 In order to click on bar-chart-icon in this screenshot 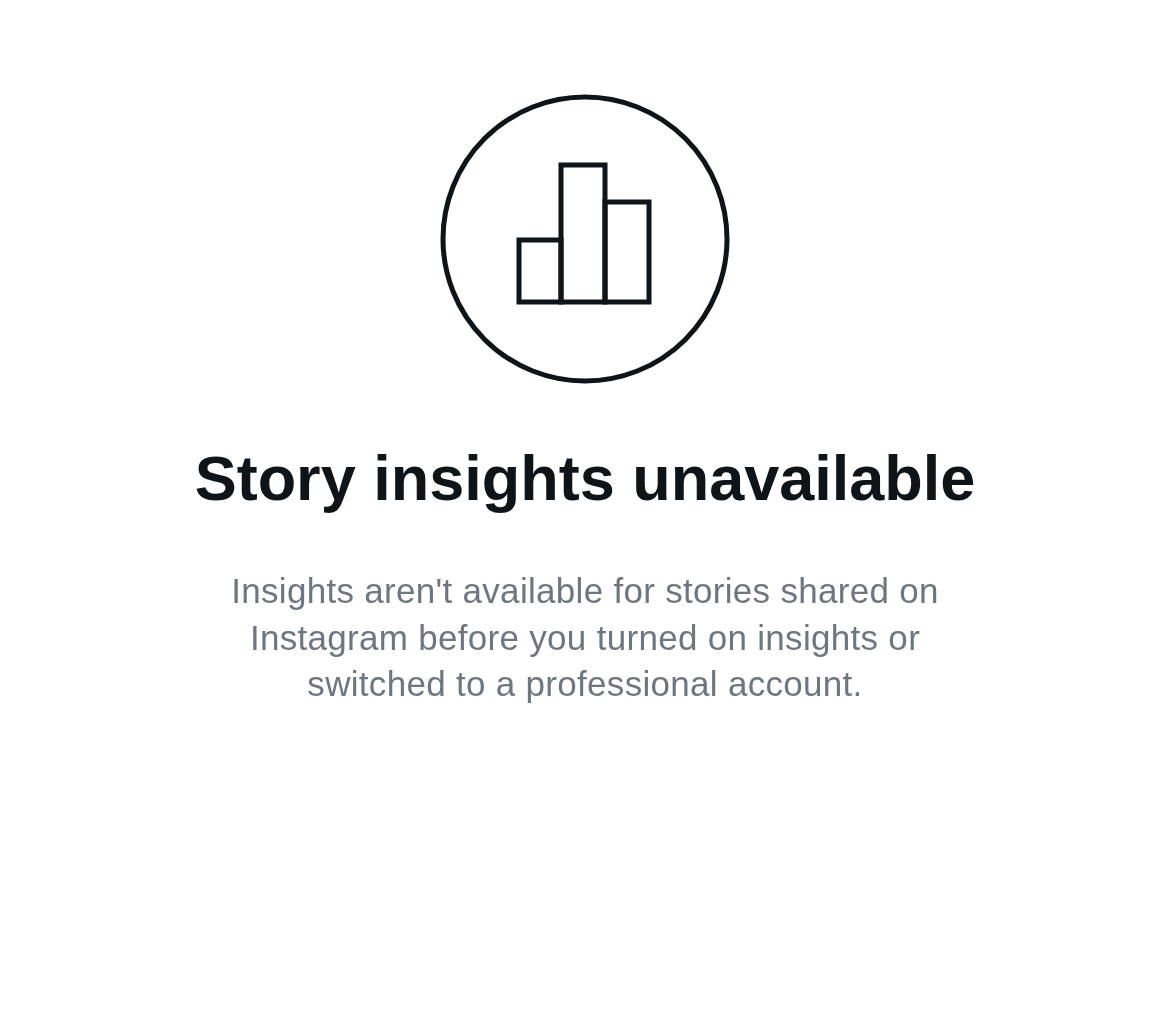, I will do `click(585, 239)`.